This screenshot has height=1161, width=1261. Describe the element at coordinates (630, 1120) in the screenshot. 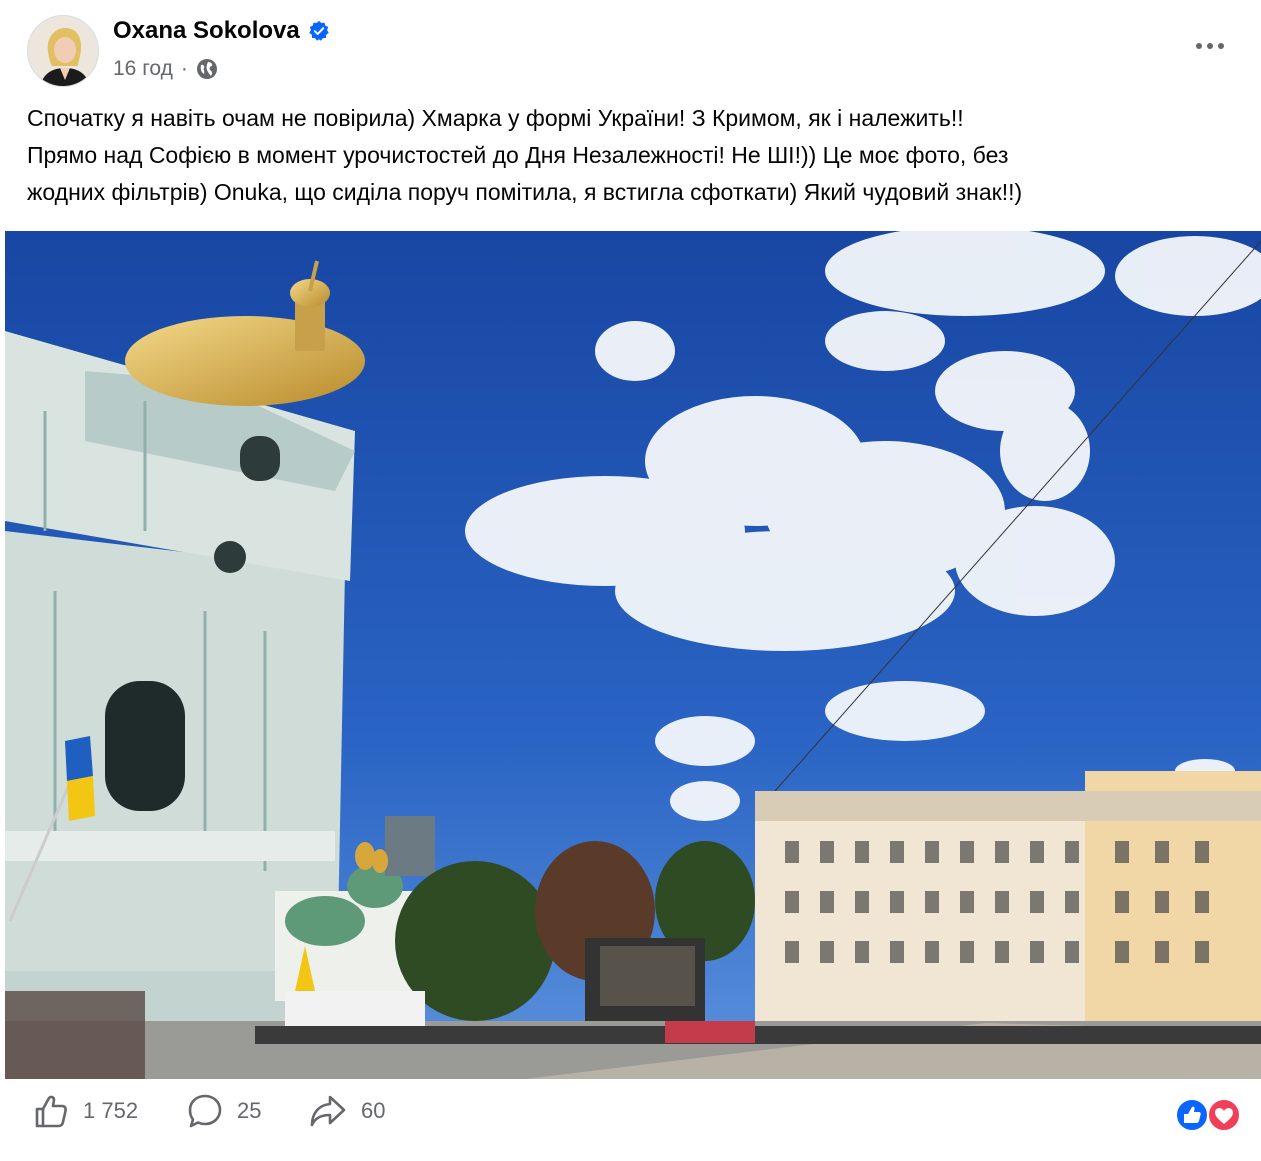

I see `post-actions-bar: 1 752 25 60` at that location.